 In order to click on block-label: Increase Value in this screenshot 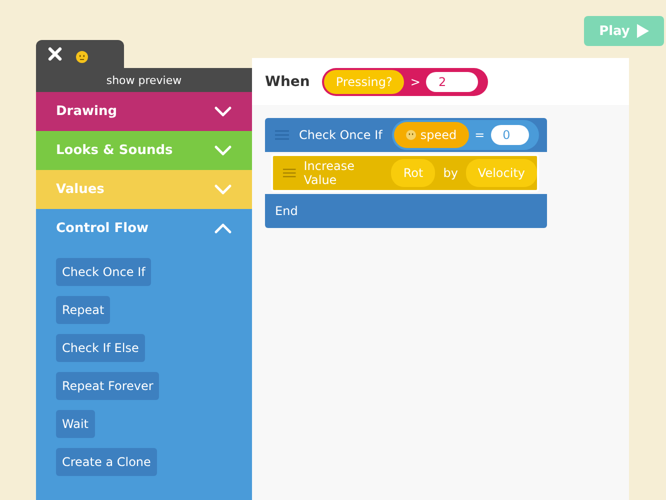, I will do `click(330, 173)`.